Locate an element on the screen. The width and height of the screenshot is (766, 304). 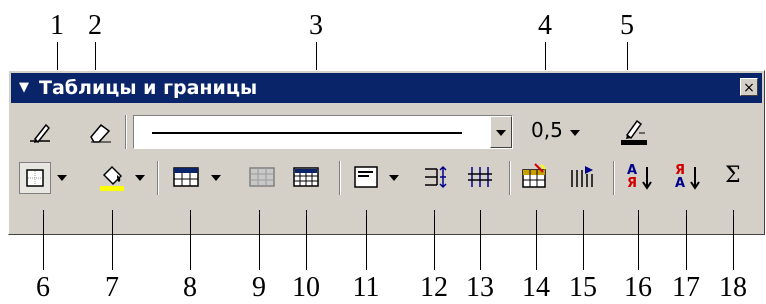
callout-2: 2 is located at coordinates (95, 25).